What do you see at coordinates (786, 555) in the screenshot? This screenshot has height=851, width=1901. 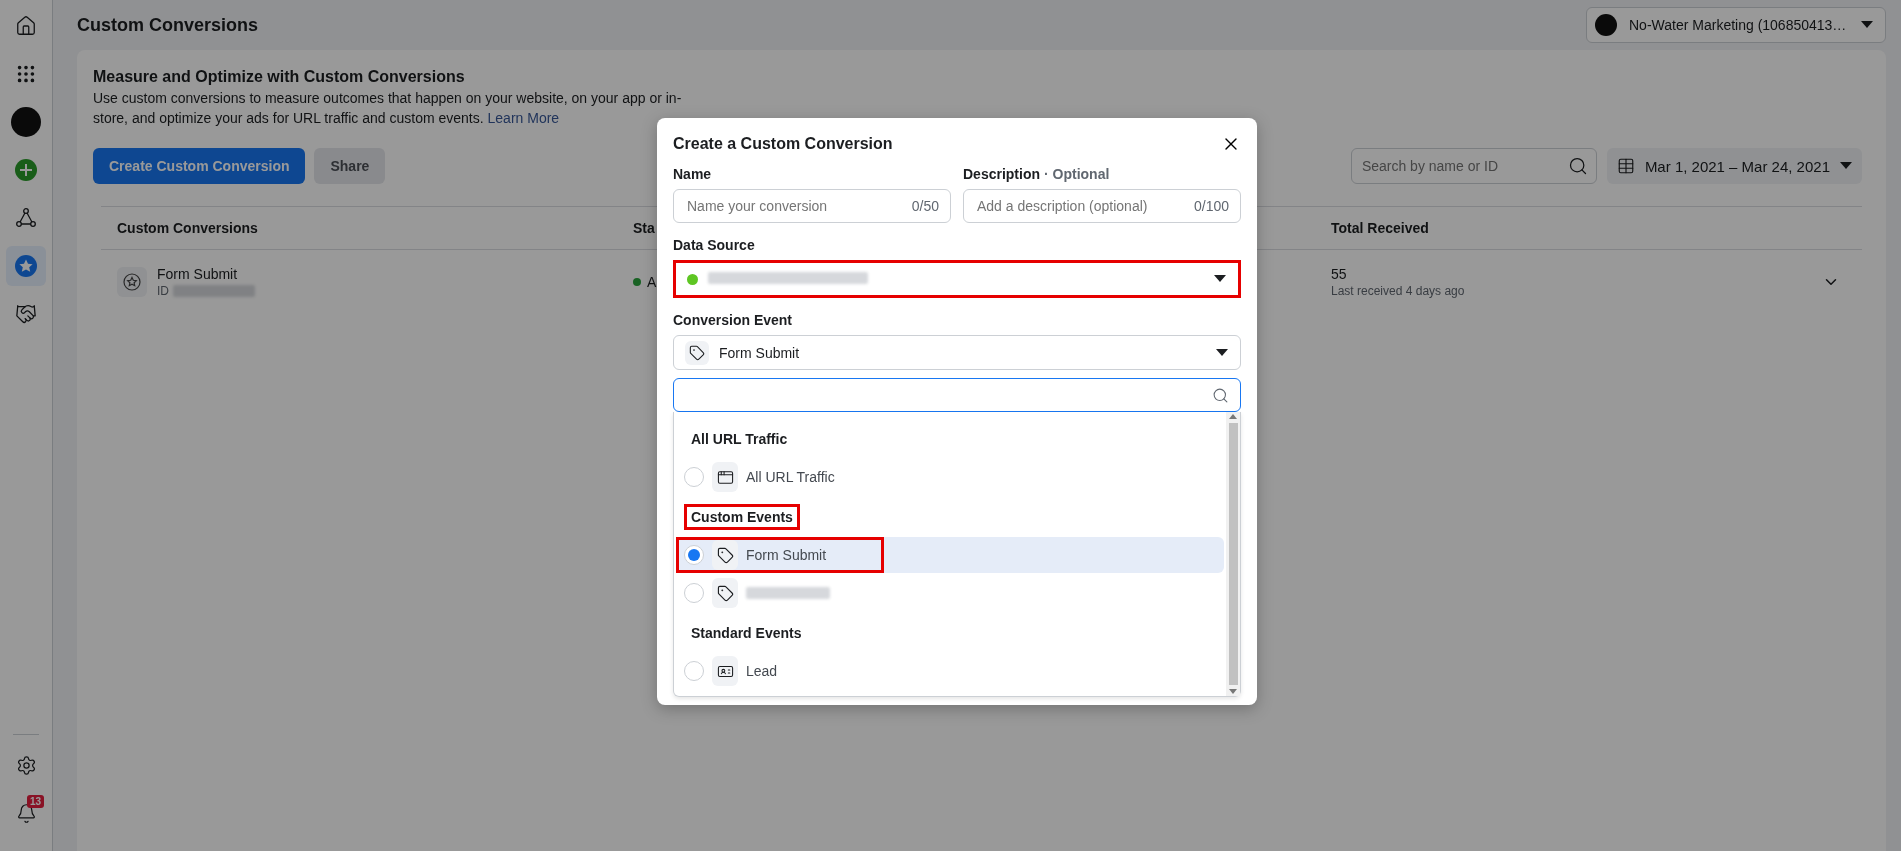 I see `option-label: Form Submit` at bounding box center [786, 555].